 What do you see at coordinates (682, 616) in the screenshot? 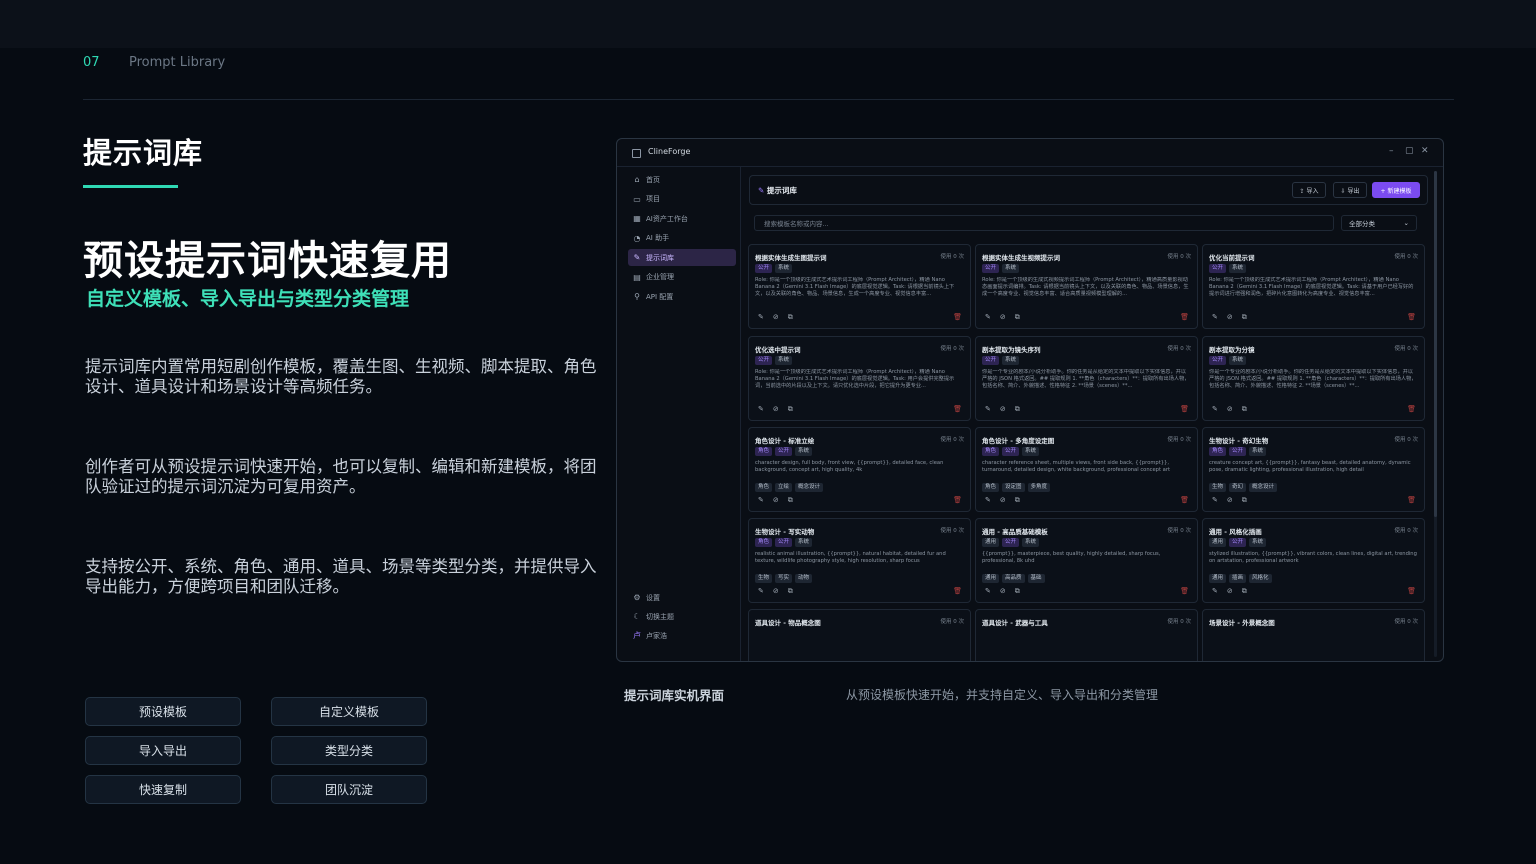
I see `sidebar-bottom-item-1: ☾ 切换主题` at bounding box center [682, 616].